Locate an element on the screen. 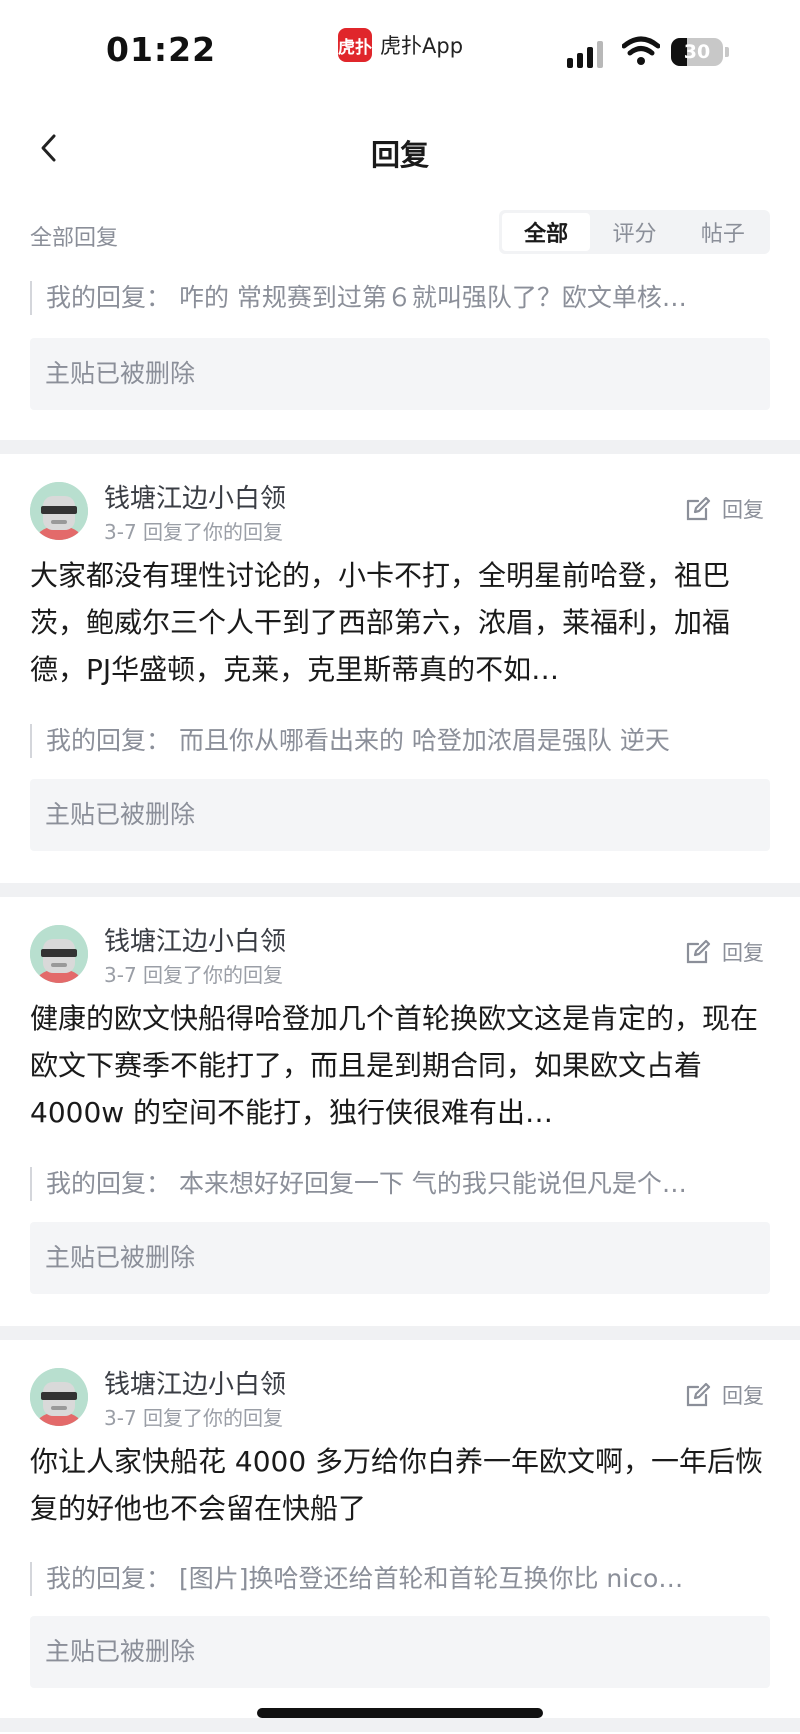 The height and width of the screenshot is (1734, 800). status-bar: 01:22 虎扑 虎扑App 30 is located at coordinates (400, 50).